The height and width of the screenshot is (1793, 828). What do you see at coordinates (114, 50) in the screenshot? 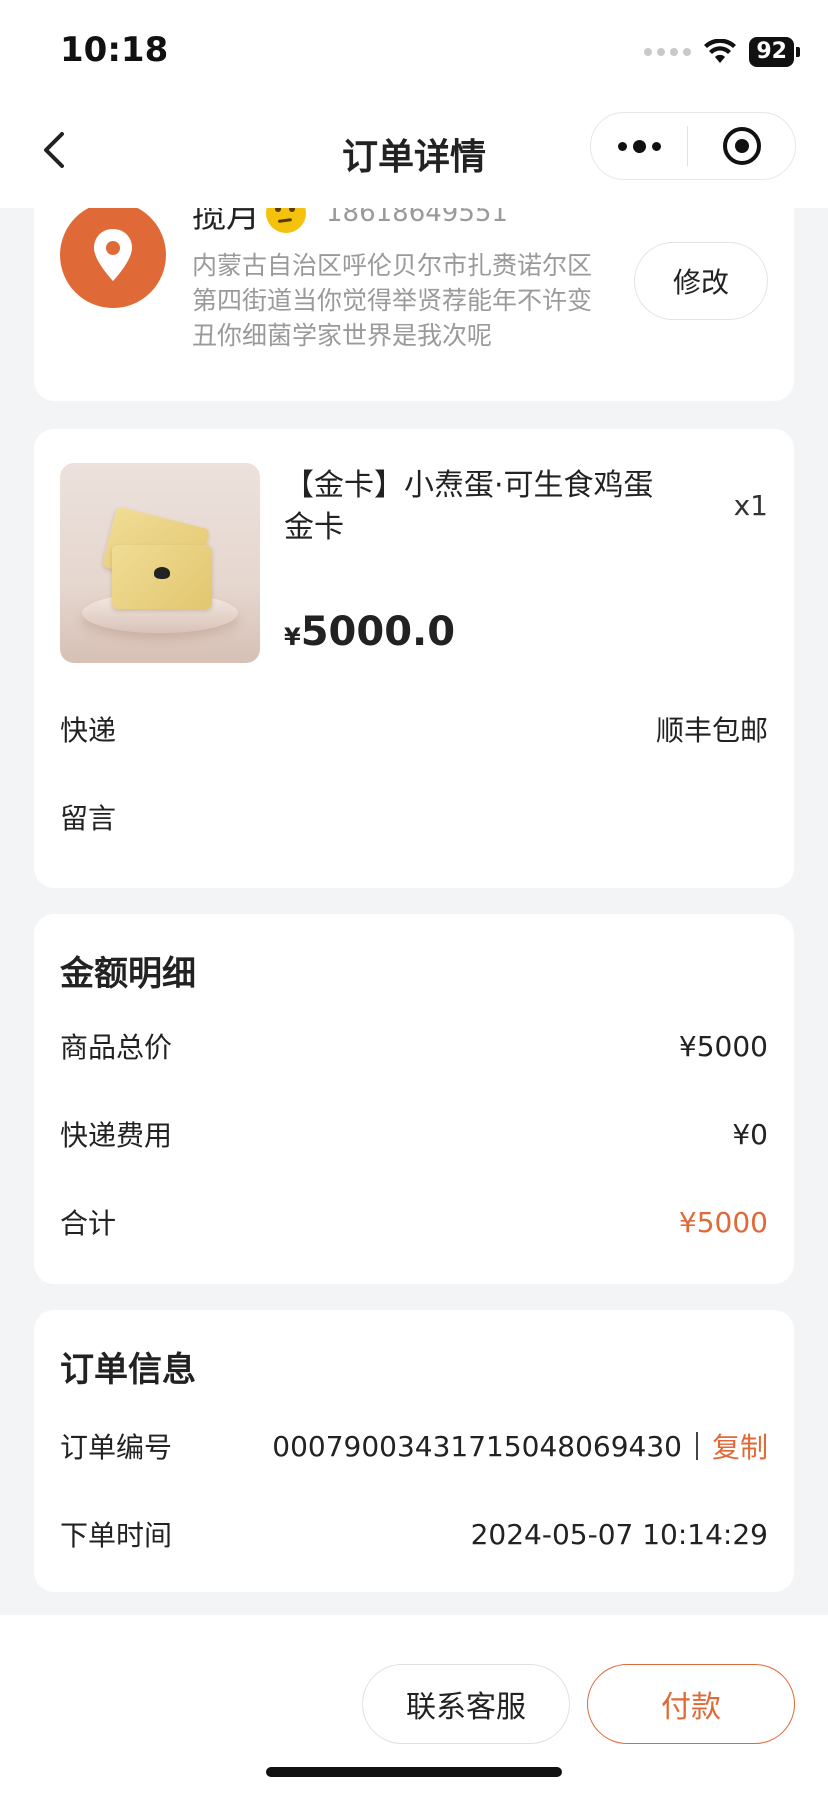
I see `status-time: 10:18` at bounding box center [114, 50].